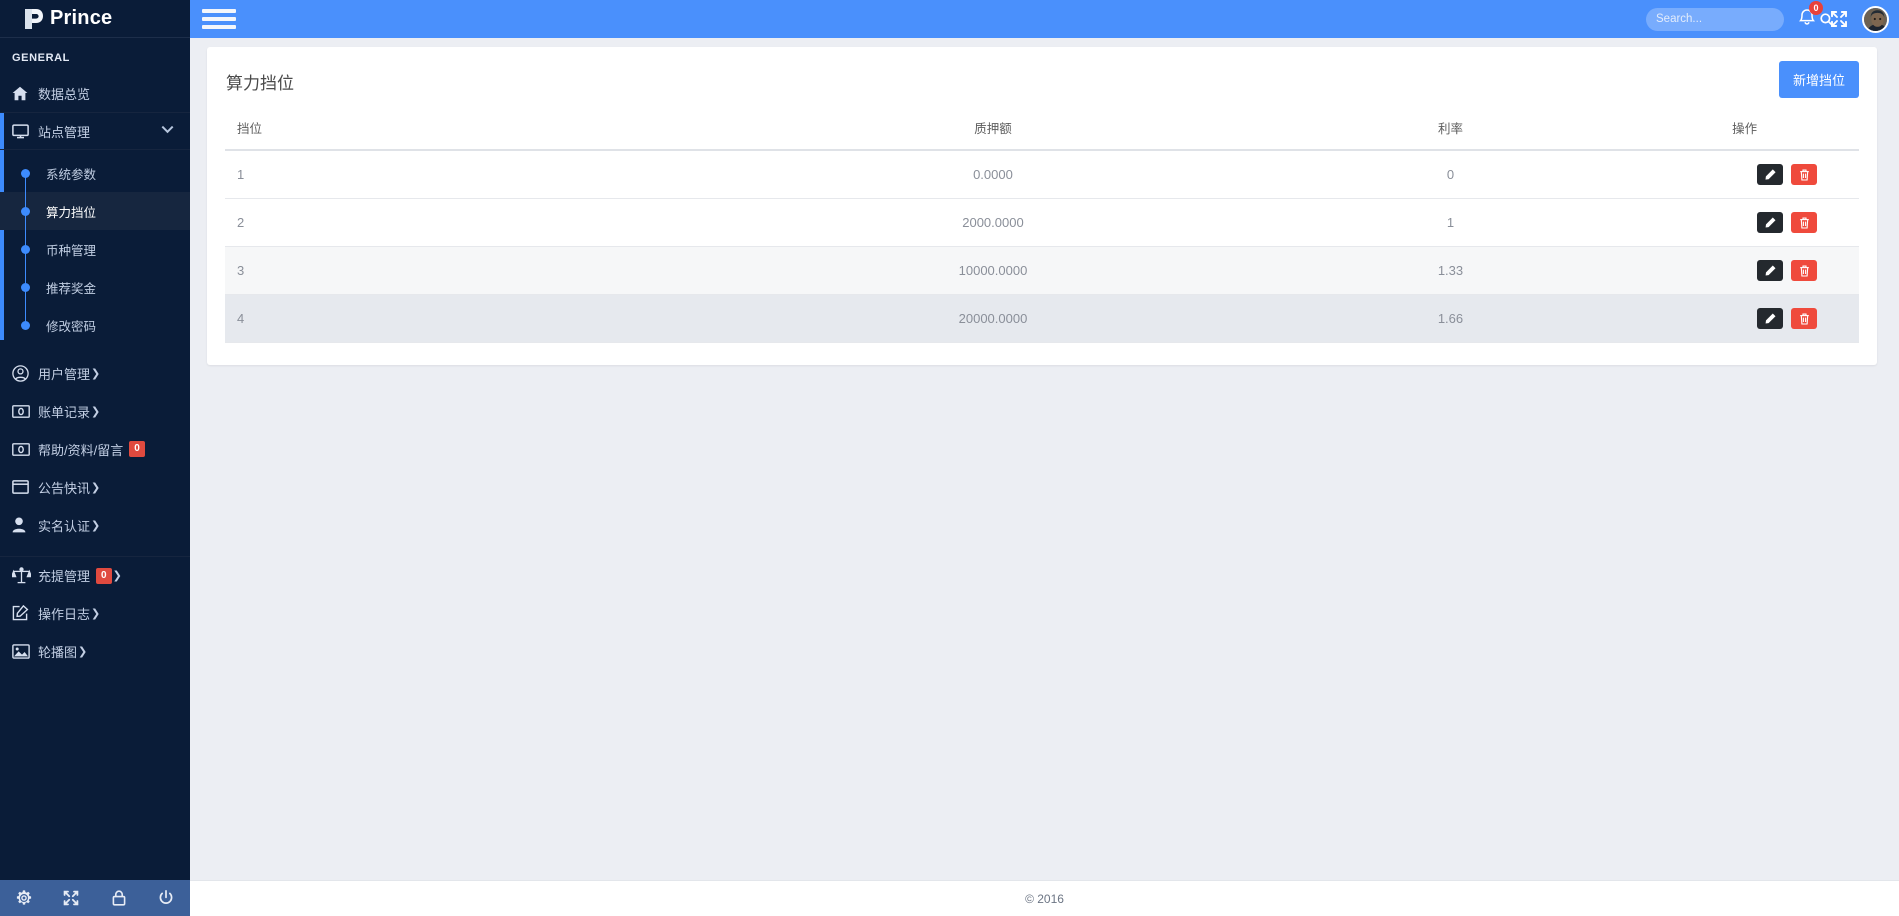 Image resolution: width=1899 pixels, height=916 pixels. I want to click on add-tier-button: 新增挡位, so click(1818, 79).